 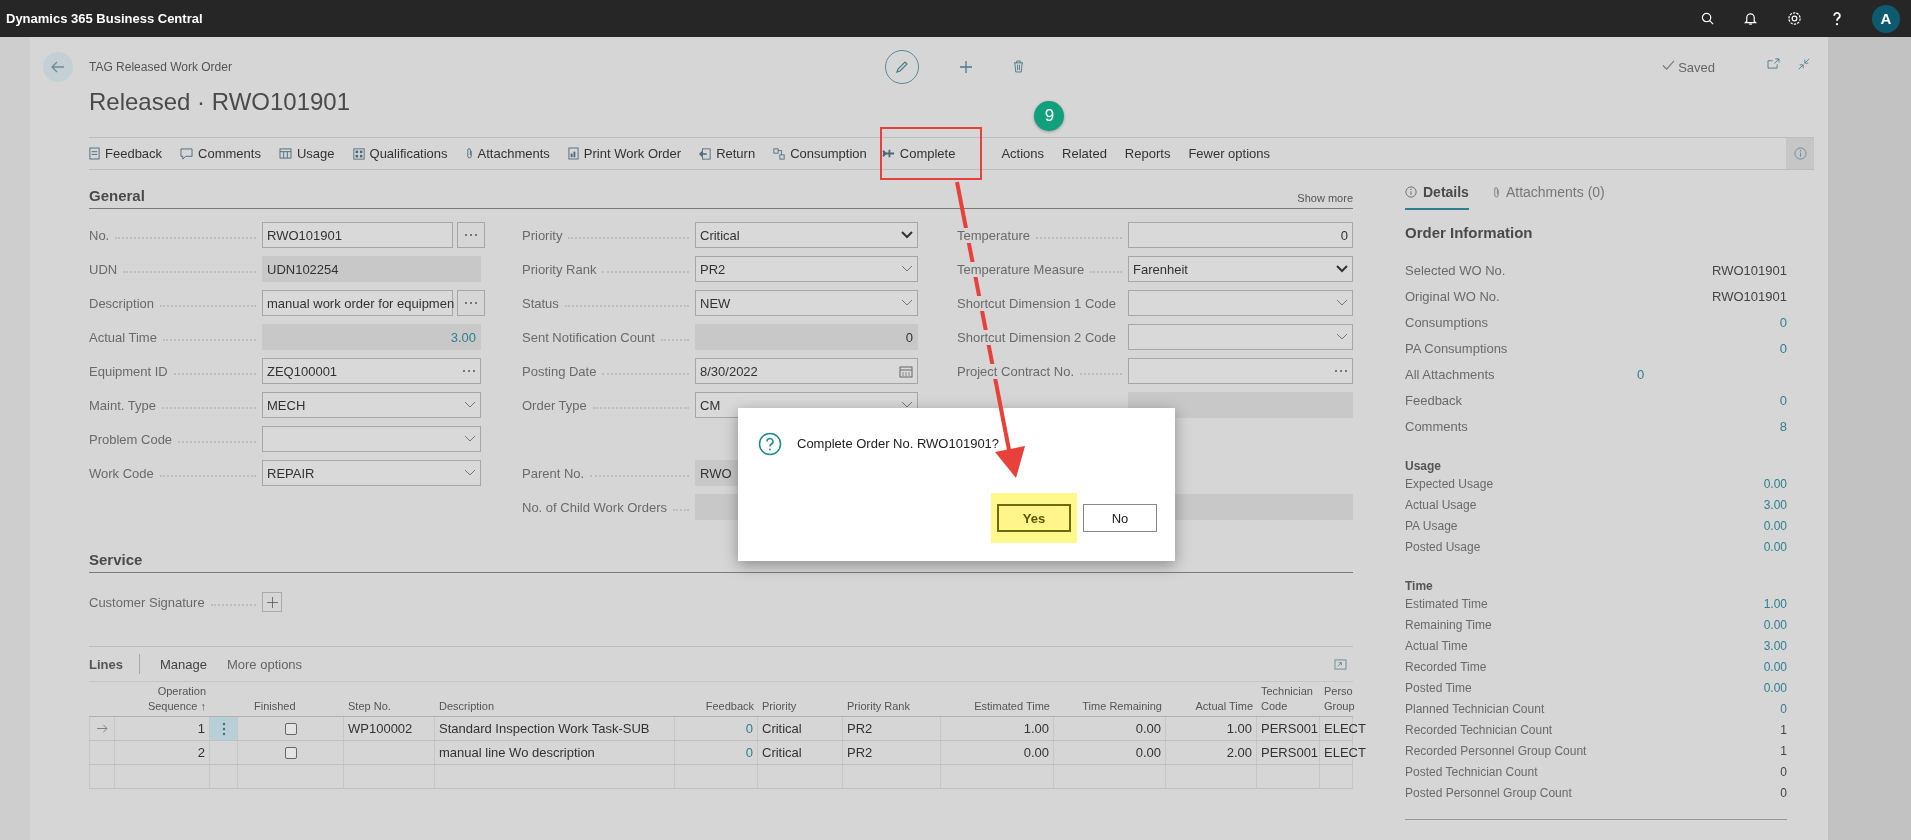 What do you see at coordinates (106, 664) in the screenshot?
I see `section-title: Lines` at bounding box center [106, 664].